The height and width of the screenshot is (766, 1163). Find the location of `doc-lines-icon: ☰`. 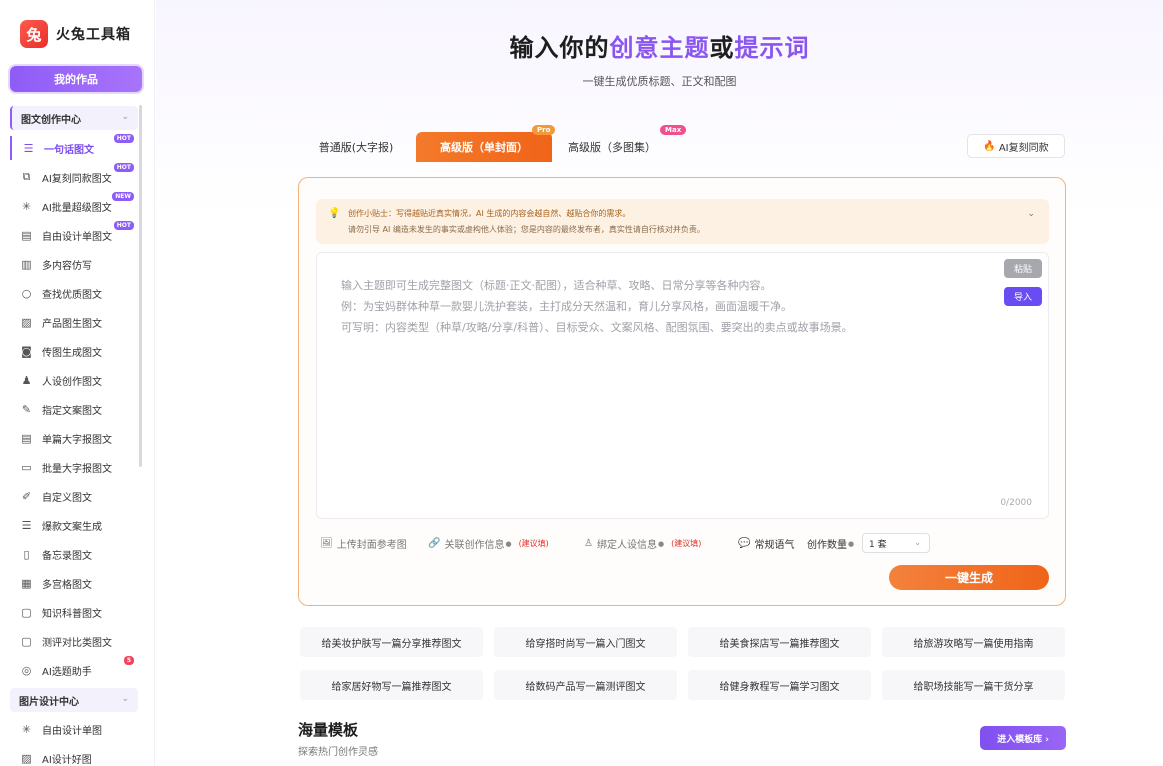

doc-lines-icon: ☰ is located at coordinates (26, 525).